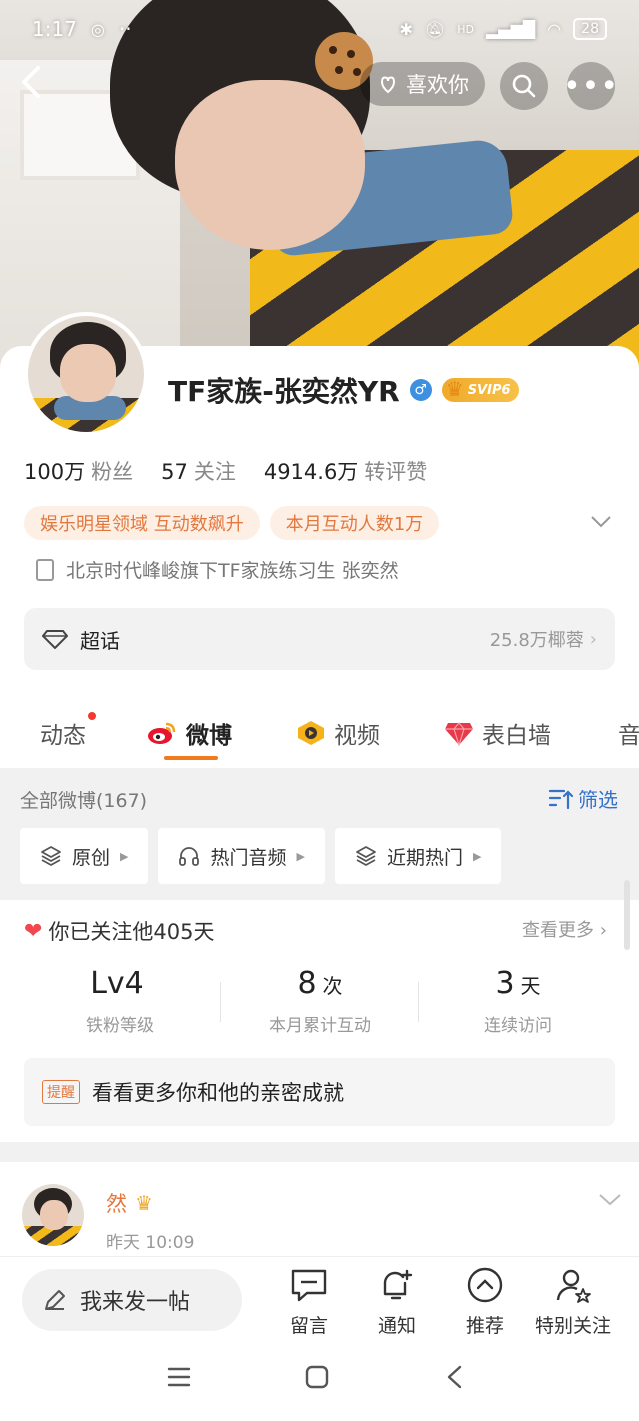 This screenshot has width=639, height=1421. What do you see at coordinates (142, 523) in the screenshot?
I see `tag-trending: 娱乐明星领域 互动数飙升` at bounding box center [142, 523].